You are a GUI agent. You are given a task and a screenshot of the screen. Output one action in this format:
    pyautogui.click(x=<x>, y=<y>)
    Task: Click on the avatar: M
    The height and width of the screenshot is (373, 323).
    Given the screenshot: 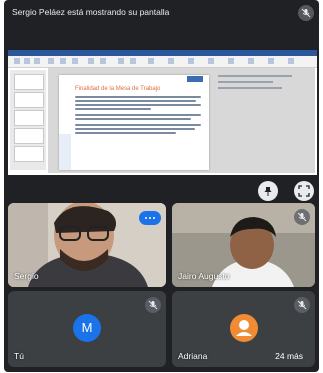 What is the action you would take?
    pyautogui.click(x=87, y=328)
    